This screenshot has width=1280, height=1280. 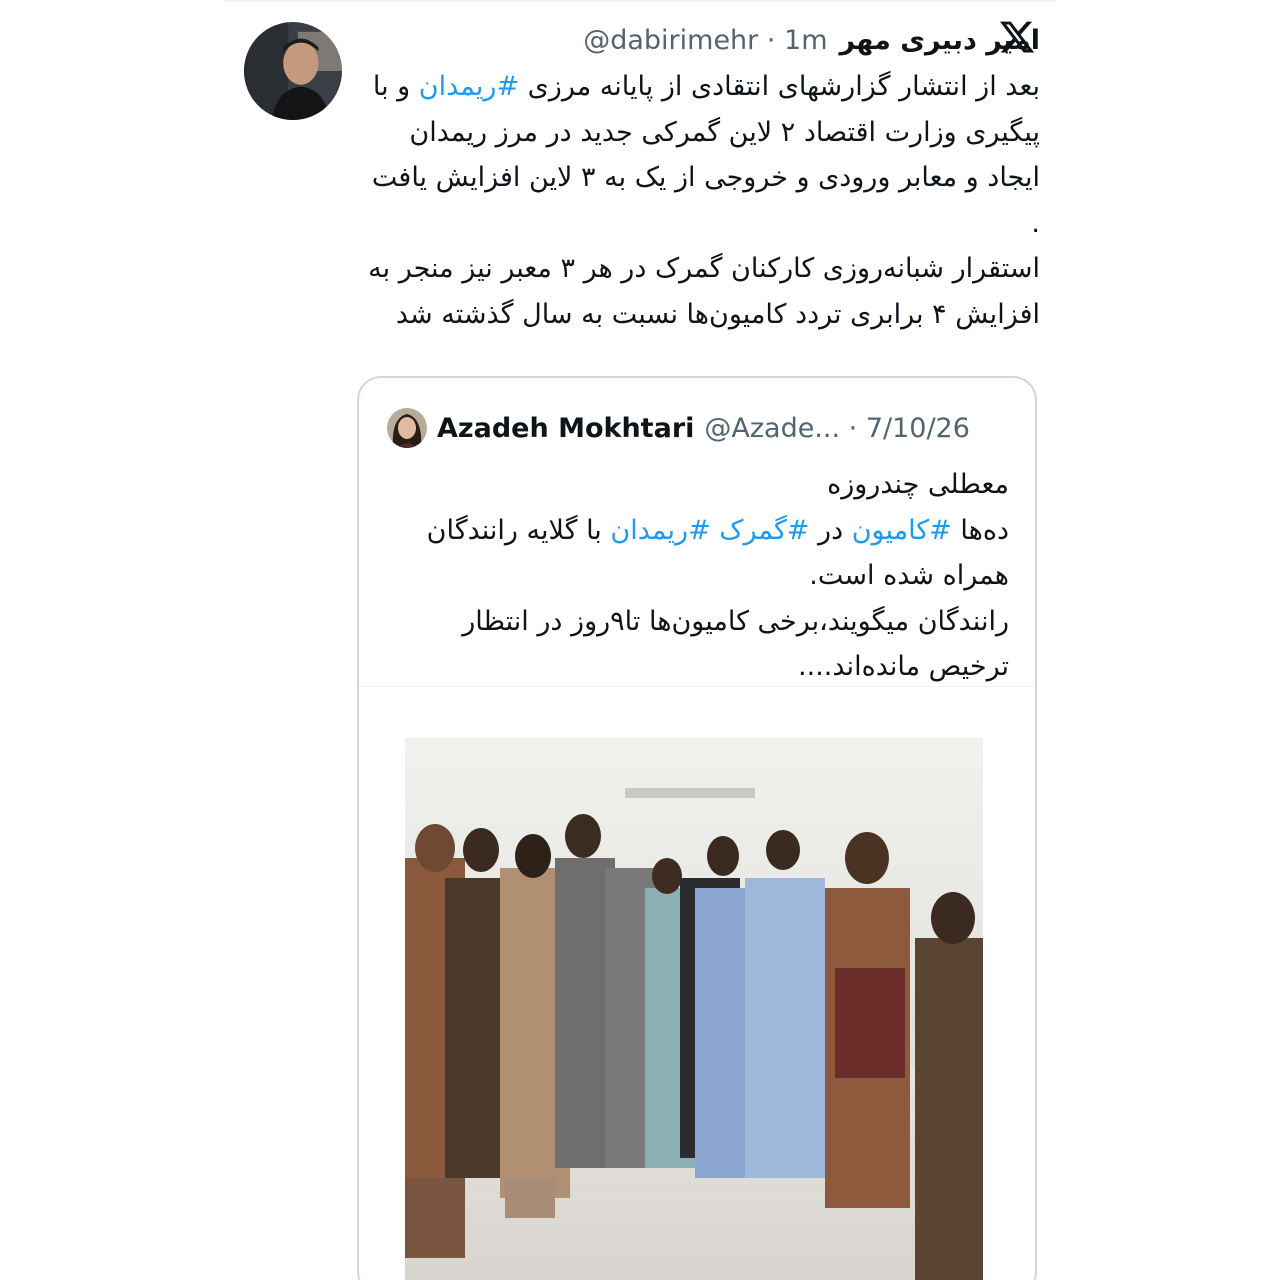 I want to click on quoted-tweet-header: Azadeh Mokhtari @Azade... · 7/10/26, so click(x=678, y=428).